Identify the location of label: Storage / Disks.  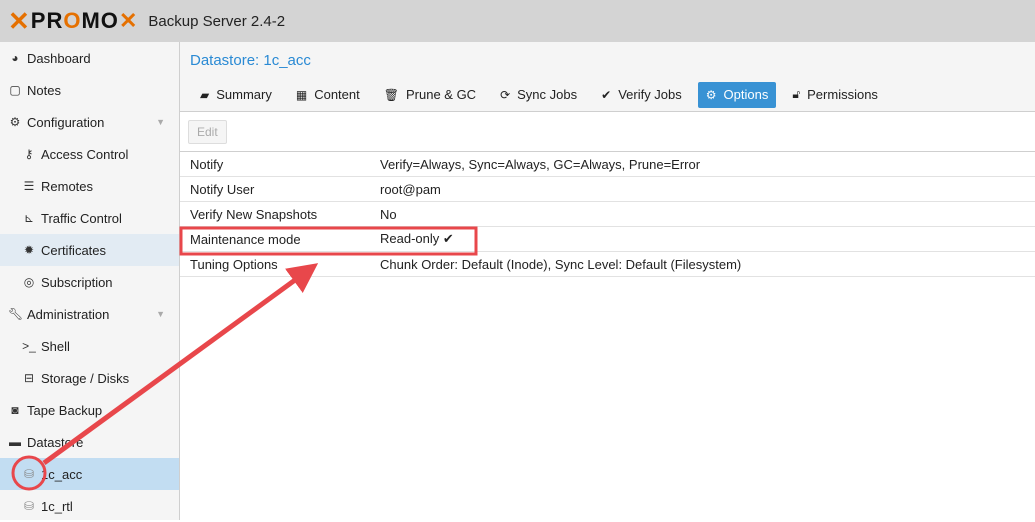
(85, 378).